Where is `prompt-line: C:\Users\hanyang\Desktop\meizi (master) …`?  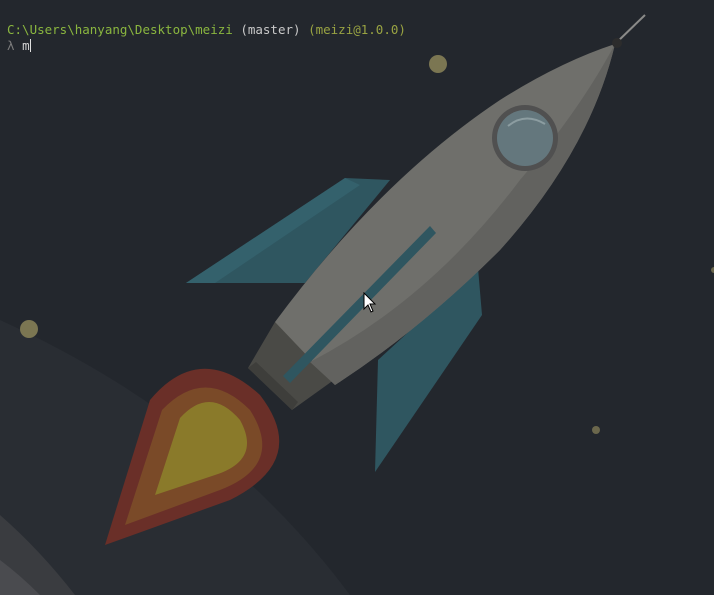 prompt-line: C:\Users\hanyang\Desktop\meizi (master) … is located at coordinates (206, 30).